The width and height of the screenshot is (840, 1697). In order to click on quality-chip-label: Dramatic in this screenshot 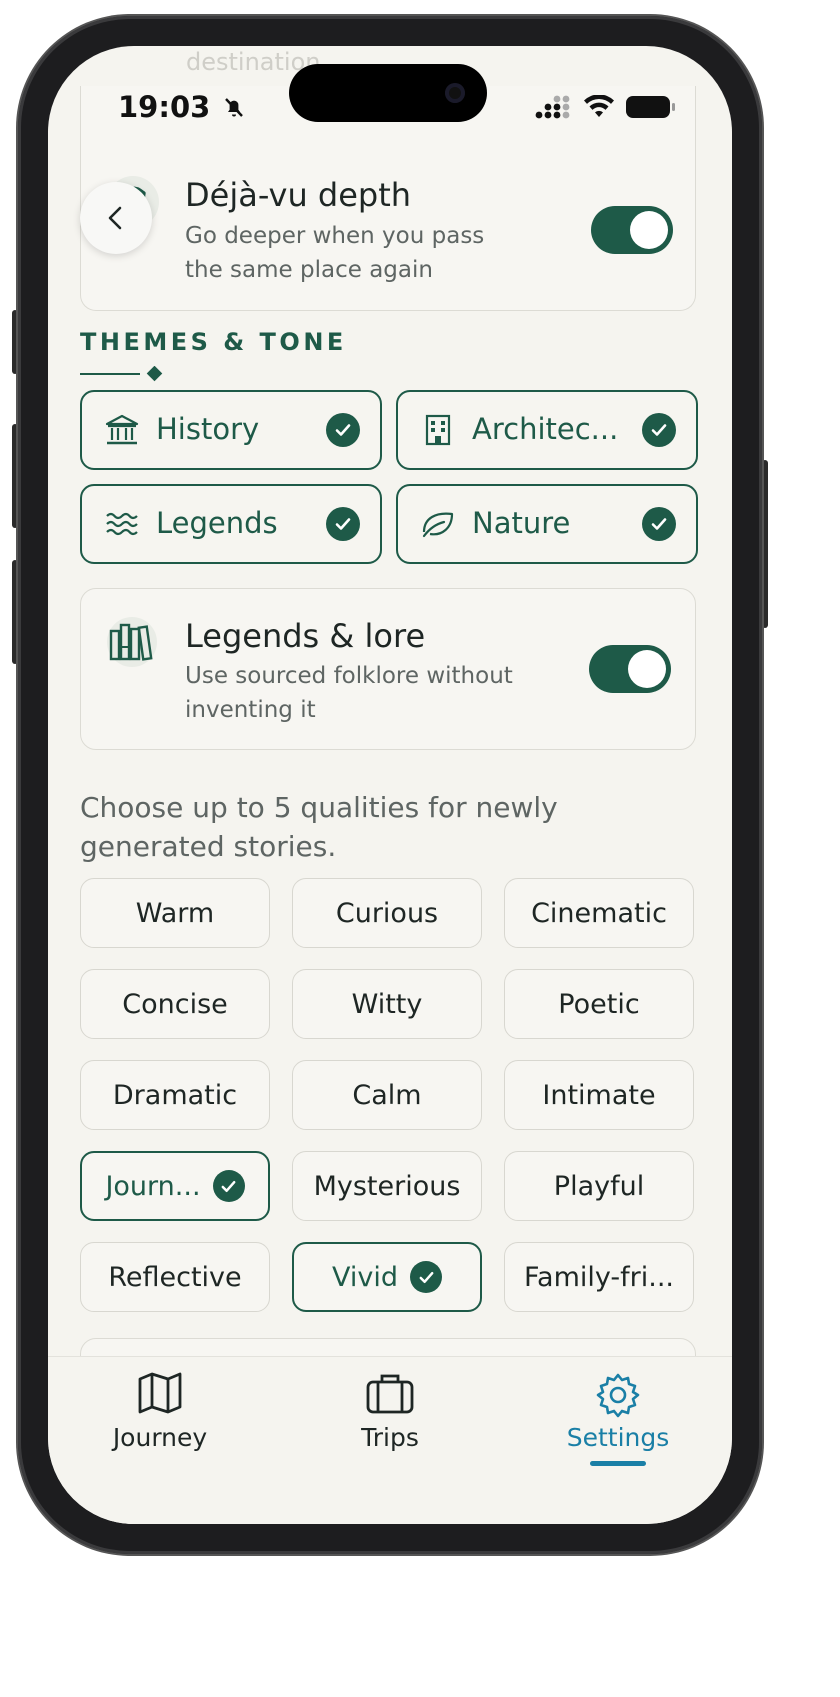, I will do `click(175, 1095)`.